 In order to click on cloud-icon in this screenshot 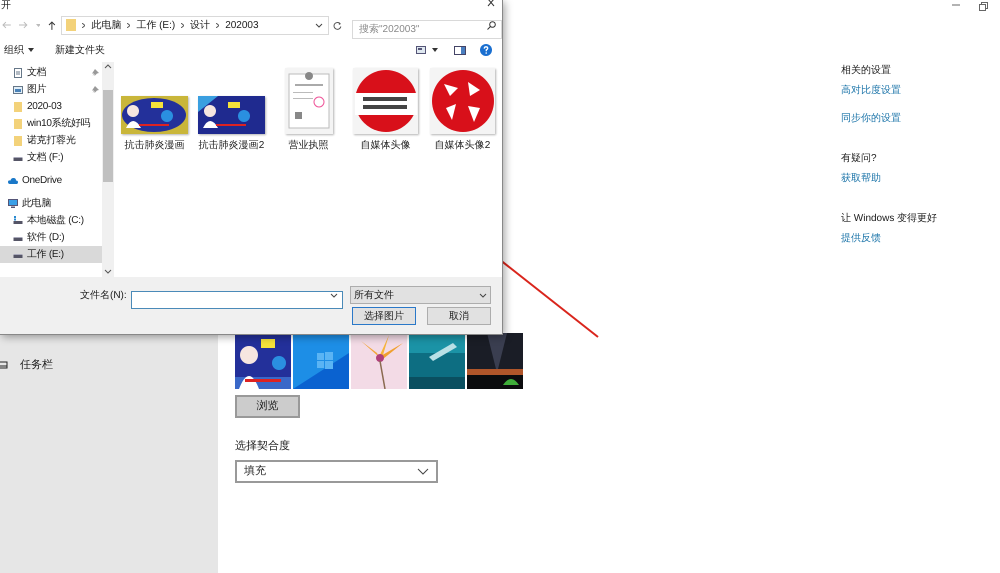, I will do `click(13, 181)`.